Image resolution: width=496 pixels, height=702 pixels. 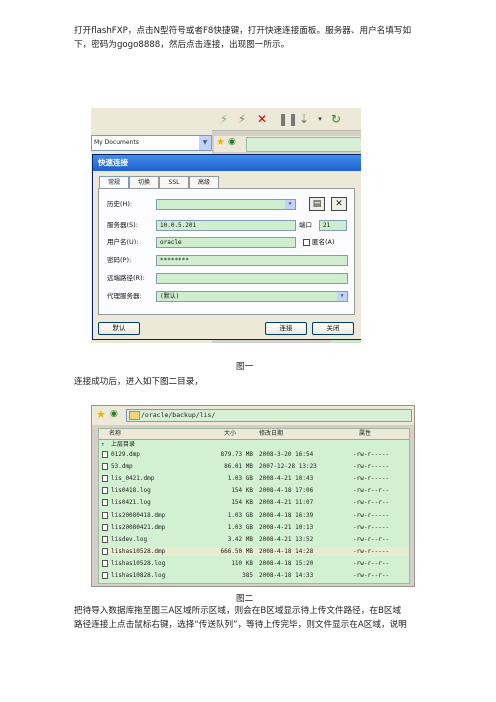 What do you see at coordinates (227, 163) in the screenshot?
I see `dialog-title: 快速连接` at bounding box center [227, 163].